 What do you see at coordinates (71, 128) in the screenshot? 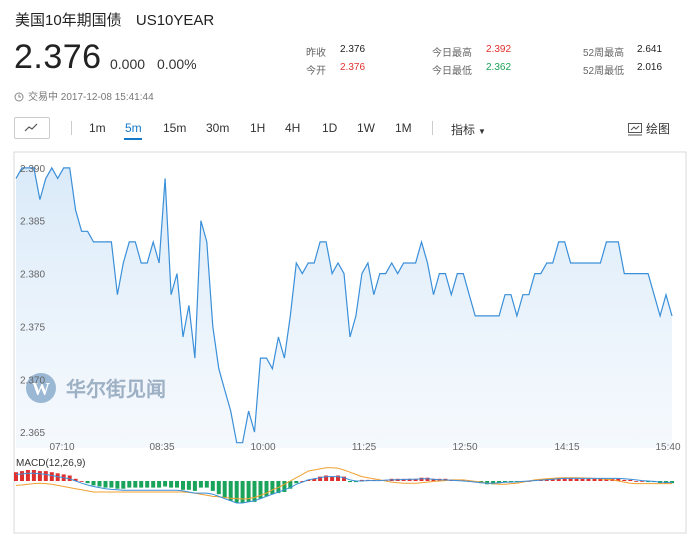
I see `toolbar-divider` at bounding box center [71, 128].